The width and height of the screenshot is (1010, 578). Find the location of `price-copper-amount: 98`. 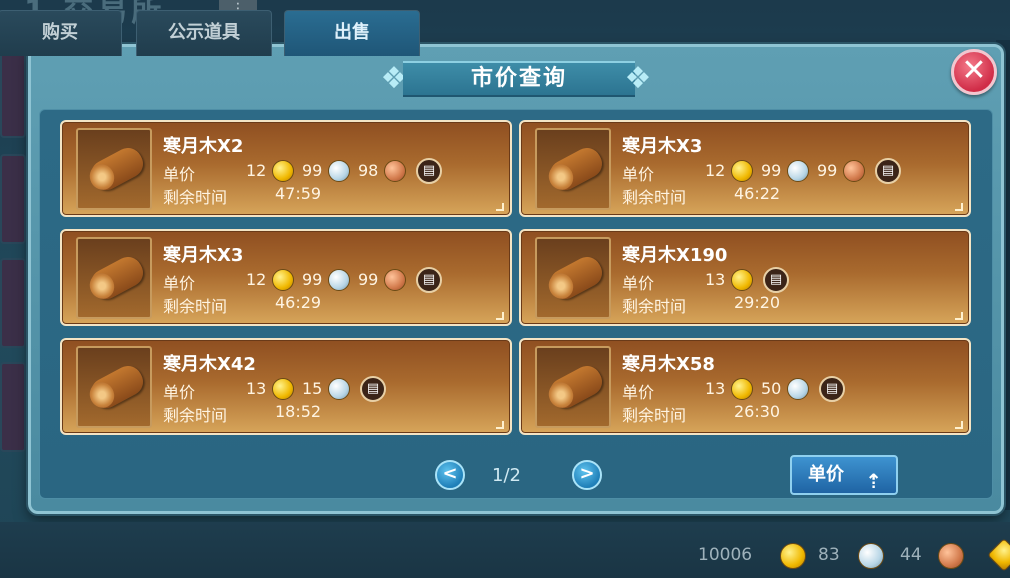

price-copper-amount: 98 is located at coordinates (368, 170).